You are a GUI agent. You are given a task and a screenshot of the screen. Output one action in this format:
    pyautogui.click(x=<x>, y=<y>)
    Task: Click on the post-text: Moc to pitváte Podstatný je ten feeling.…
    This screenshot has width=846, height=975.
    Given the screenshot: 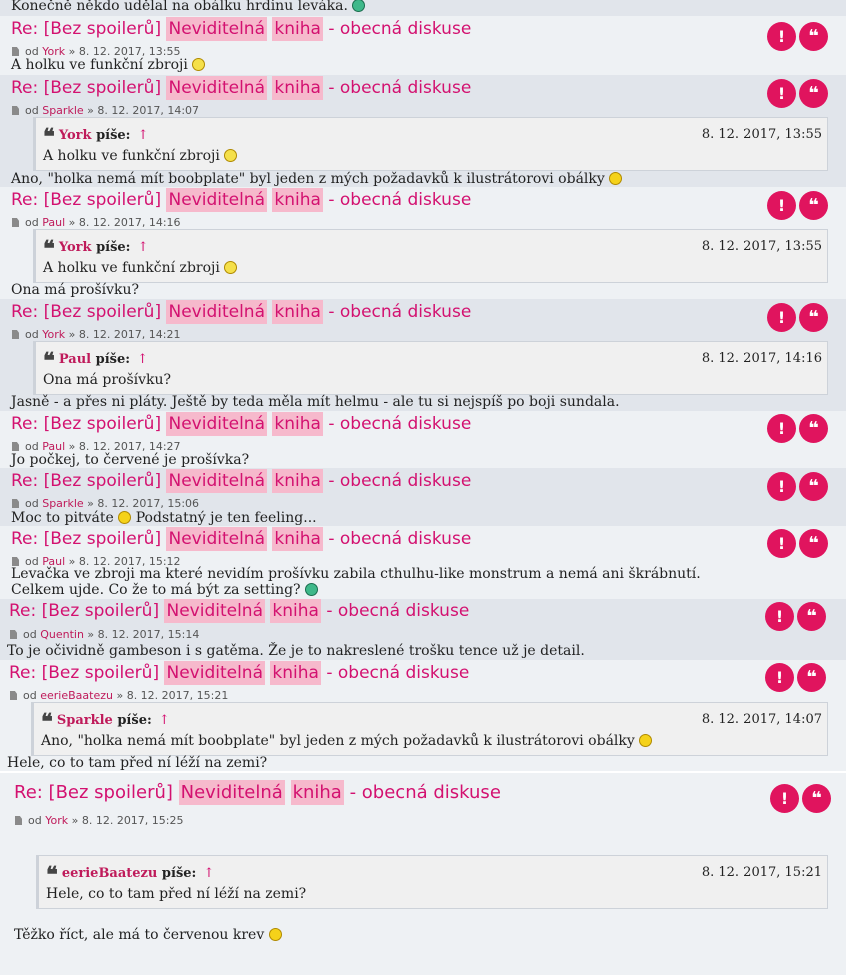 What is the action you would take?
    pyautogui.click(x=164, y=518)
    